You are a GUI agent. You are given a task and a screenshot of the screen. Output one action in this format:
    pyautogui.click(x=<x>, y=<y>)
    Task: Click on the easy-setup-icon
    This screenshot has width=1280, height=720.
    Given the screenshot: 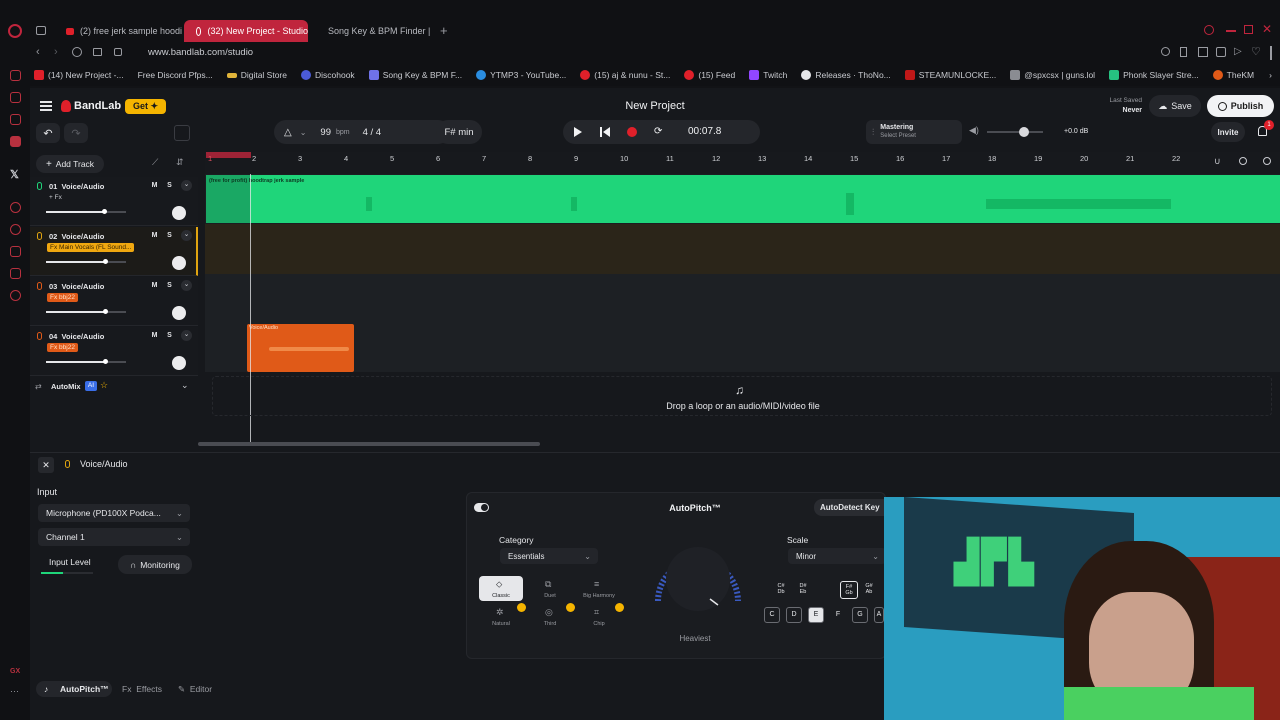 What is the action you would take?
    pyautogui.click(x=1271, y=53)
    